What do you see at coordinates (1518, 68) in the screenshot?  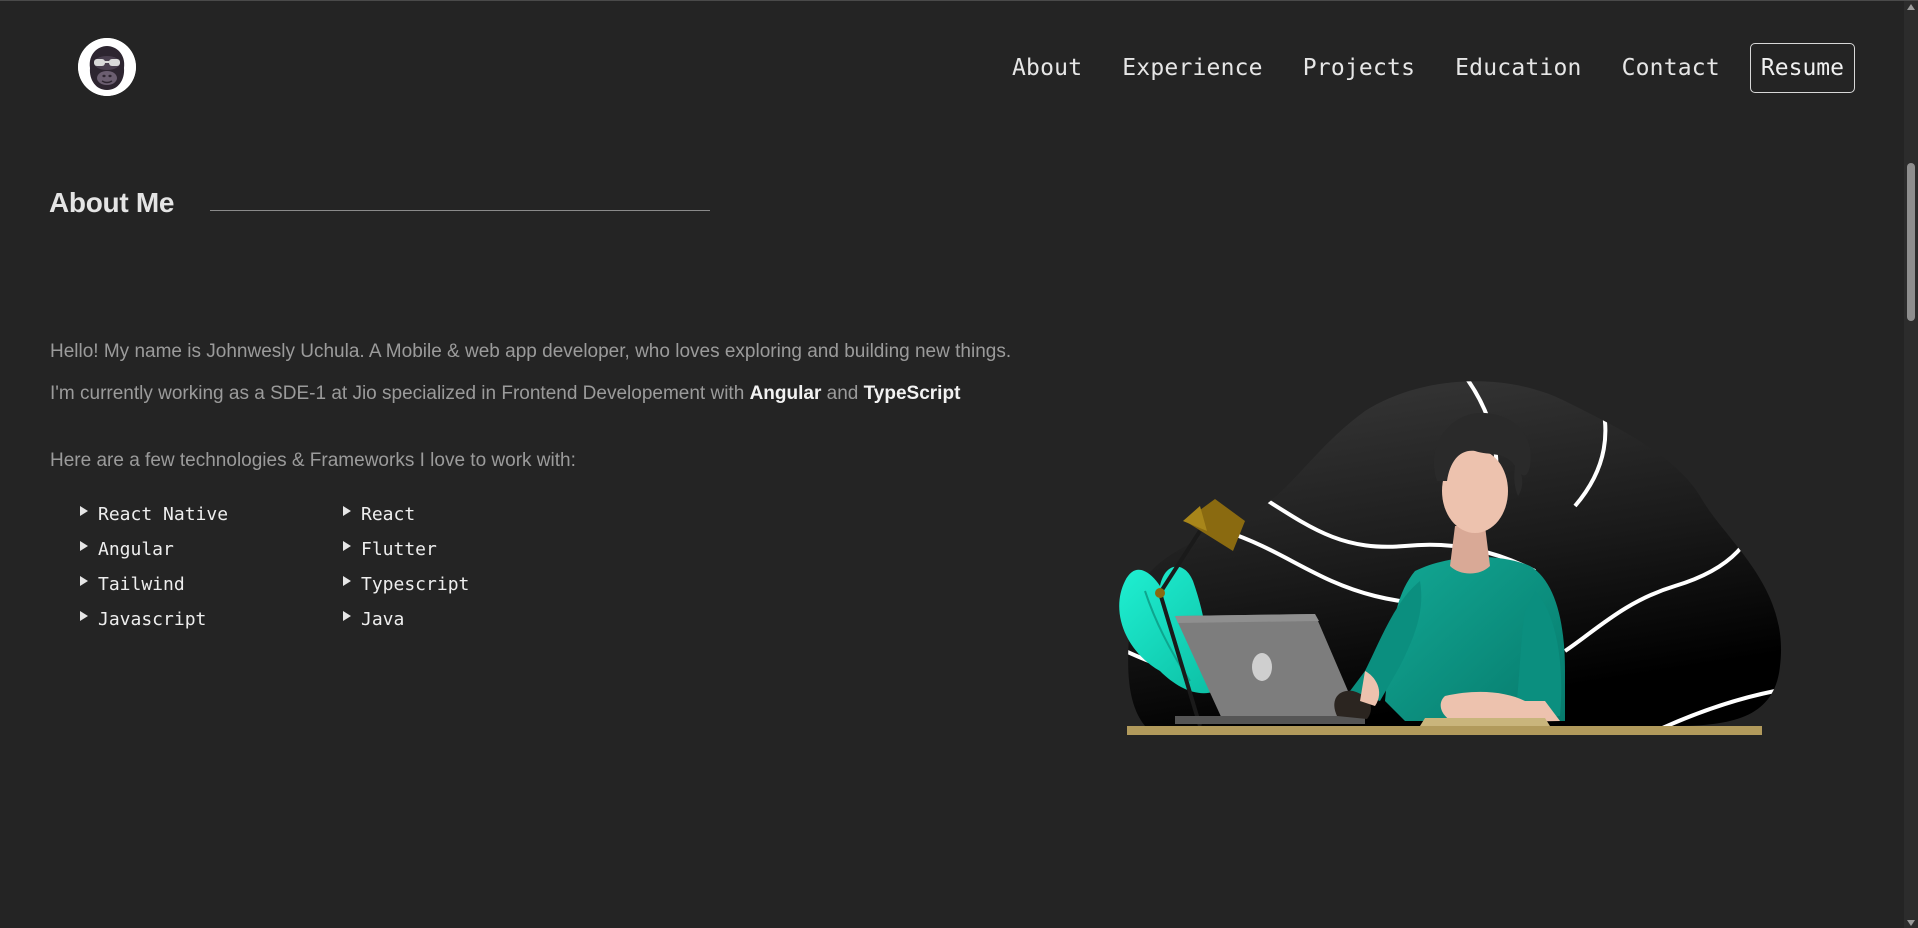 I see `nav-link-education: Education` at bounding box center [1518, 68].